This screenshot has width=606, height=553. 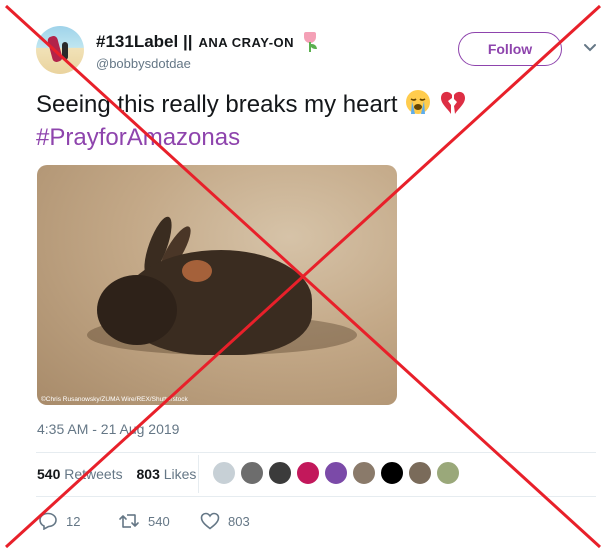 What do you see at coordinates (48, 521) in the screenshot?
I see `reply-icon` at bounding box center [48, 521].